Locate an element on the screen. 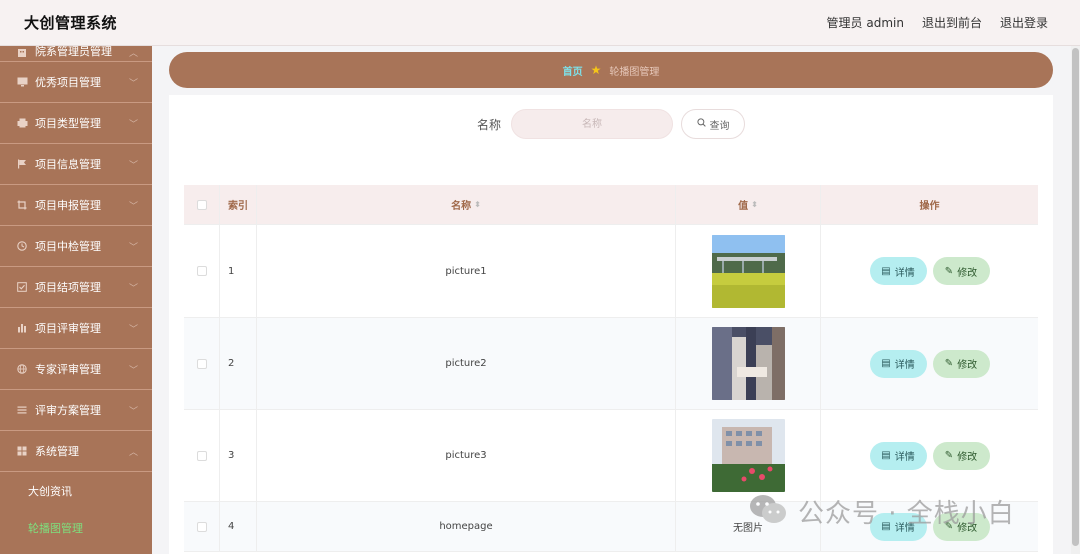  grid-icon is located at coordinates (22, 451).